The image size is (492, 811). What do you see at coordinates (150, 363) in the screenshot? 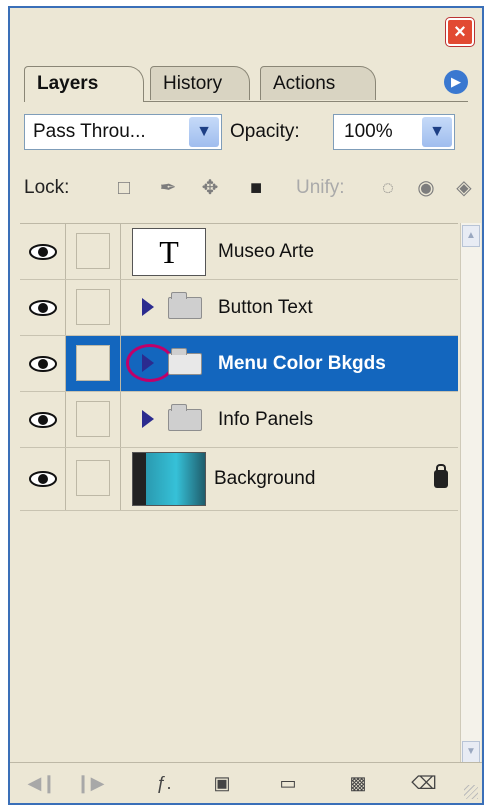
I see `highlight-circle-annotation` at bounding box center [150, 363].